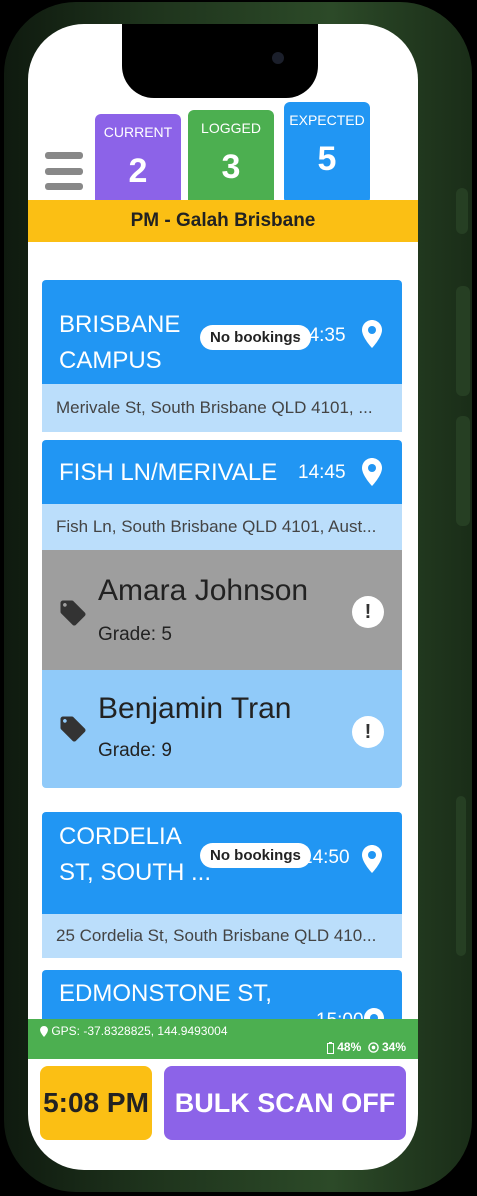 Image resolution: width=477 pixels, height=1196 pixels. I want to click on gps-status-bar: GPS: -37.8328825, 144.9493004 48% 34%, so click(223, 1039).